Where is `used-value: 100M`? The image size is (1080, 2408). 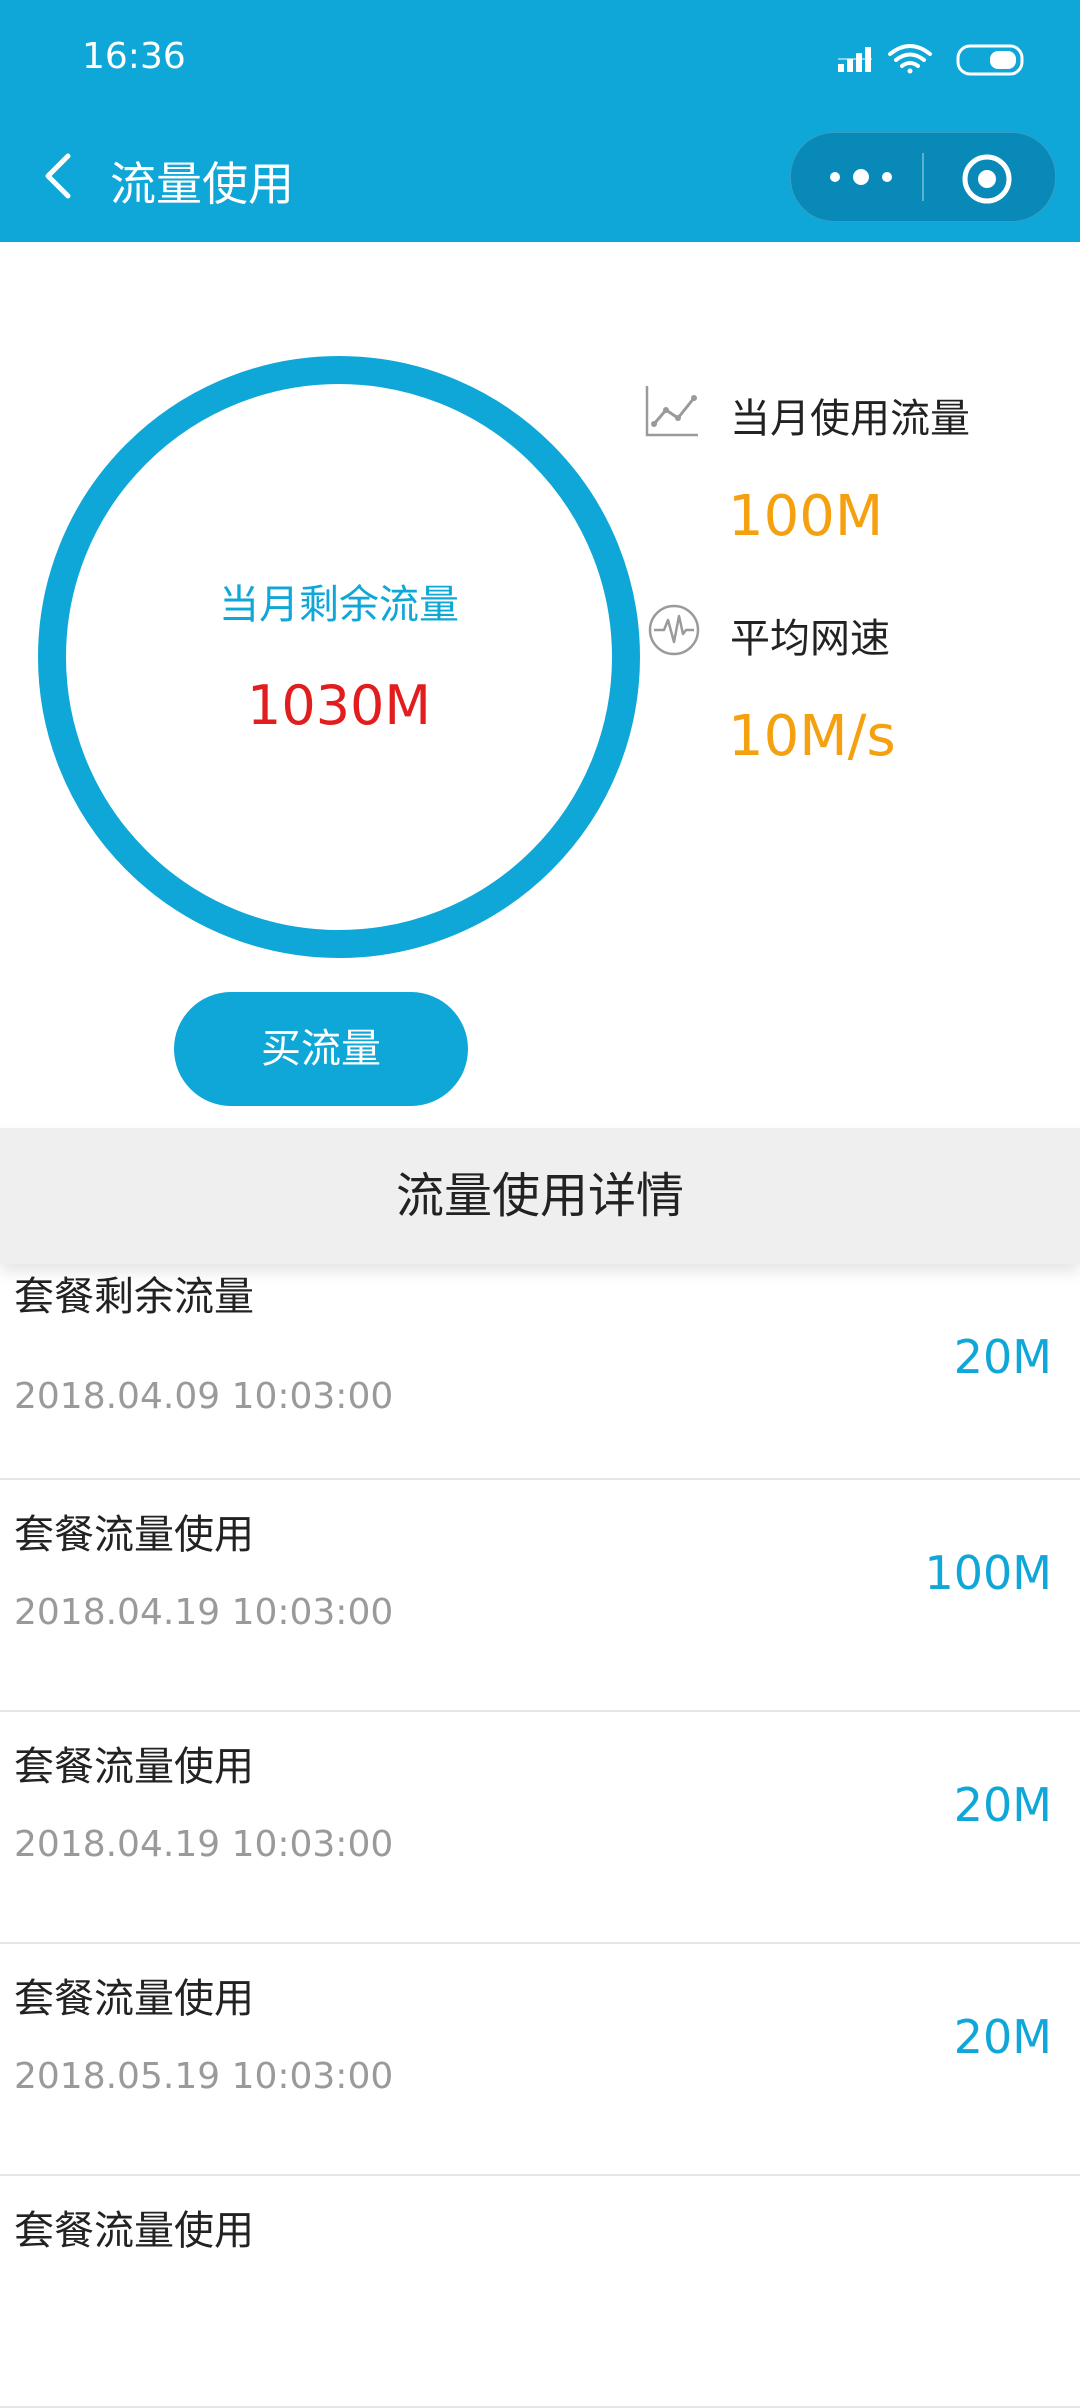
used-value: 100M is located at coordinates (806, 516).